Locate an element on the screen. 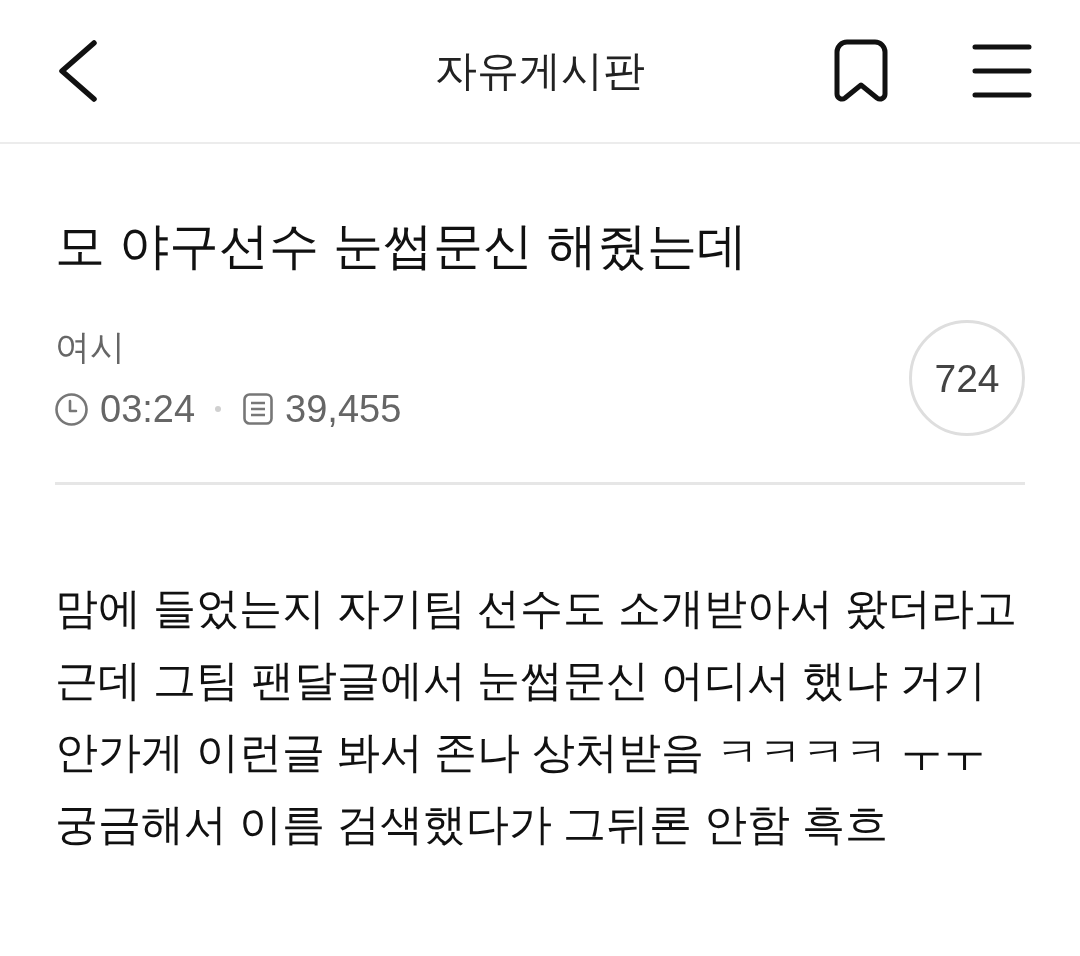  document-icon is located at coordinates (258, 409).